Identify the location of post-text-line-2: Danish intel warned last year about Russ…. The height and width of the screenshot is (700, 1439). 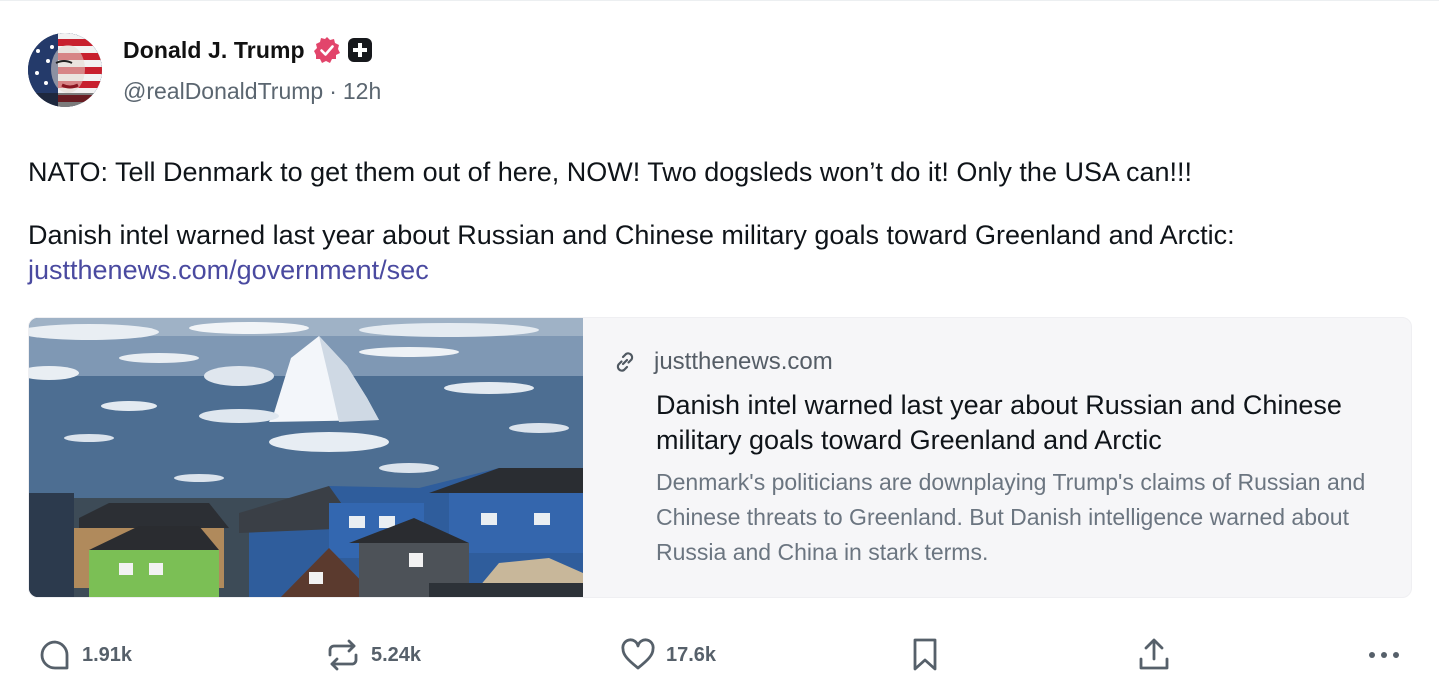
(631, 235).